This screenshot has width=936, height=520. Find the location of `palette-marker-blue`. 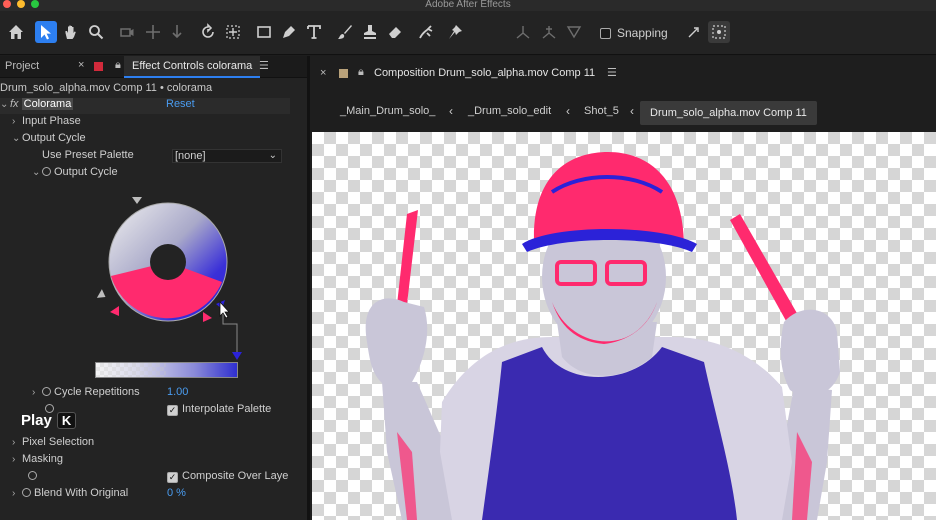

palette-marker-blue is located at coordinates (237, 356).